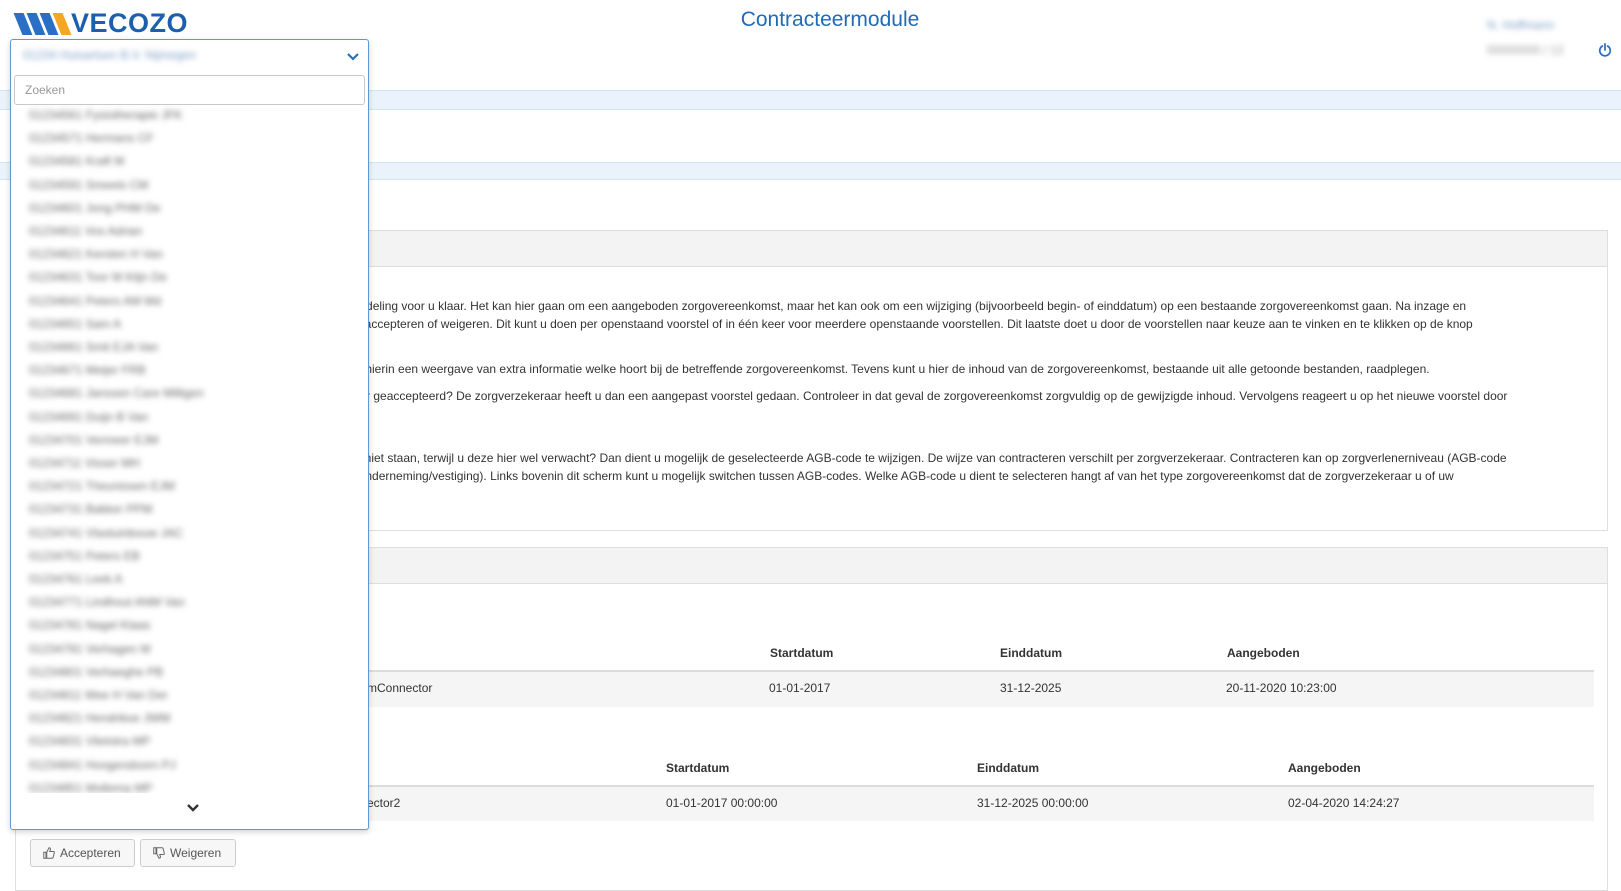  What do you see at coordinates (49, 853) in the screenshot?
I see `thumbs-up-icon` at bounding box center [49, 853].